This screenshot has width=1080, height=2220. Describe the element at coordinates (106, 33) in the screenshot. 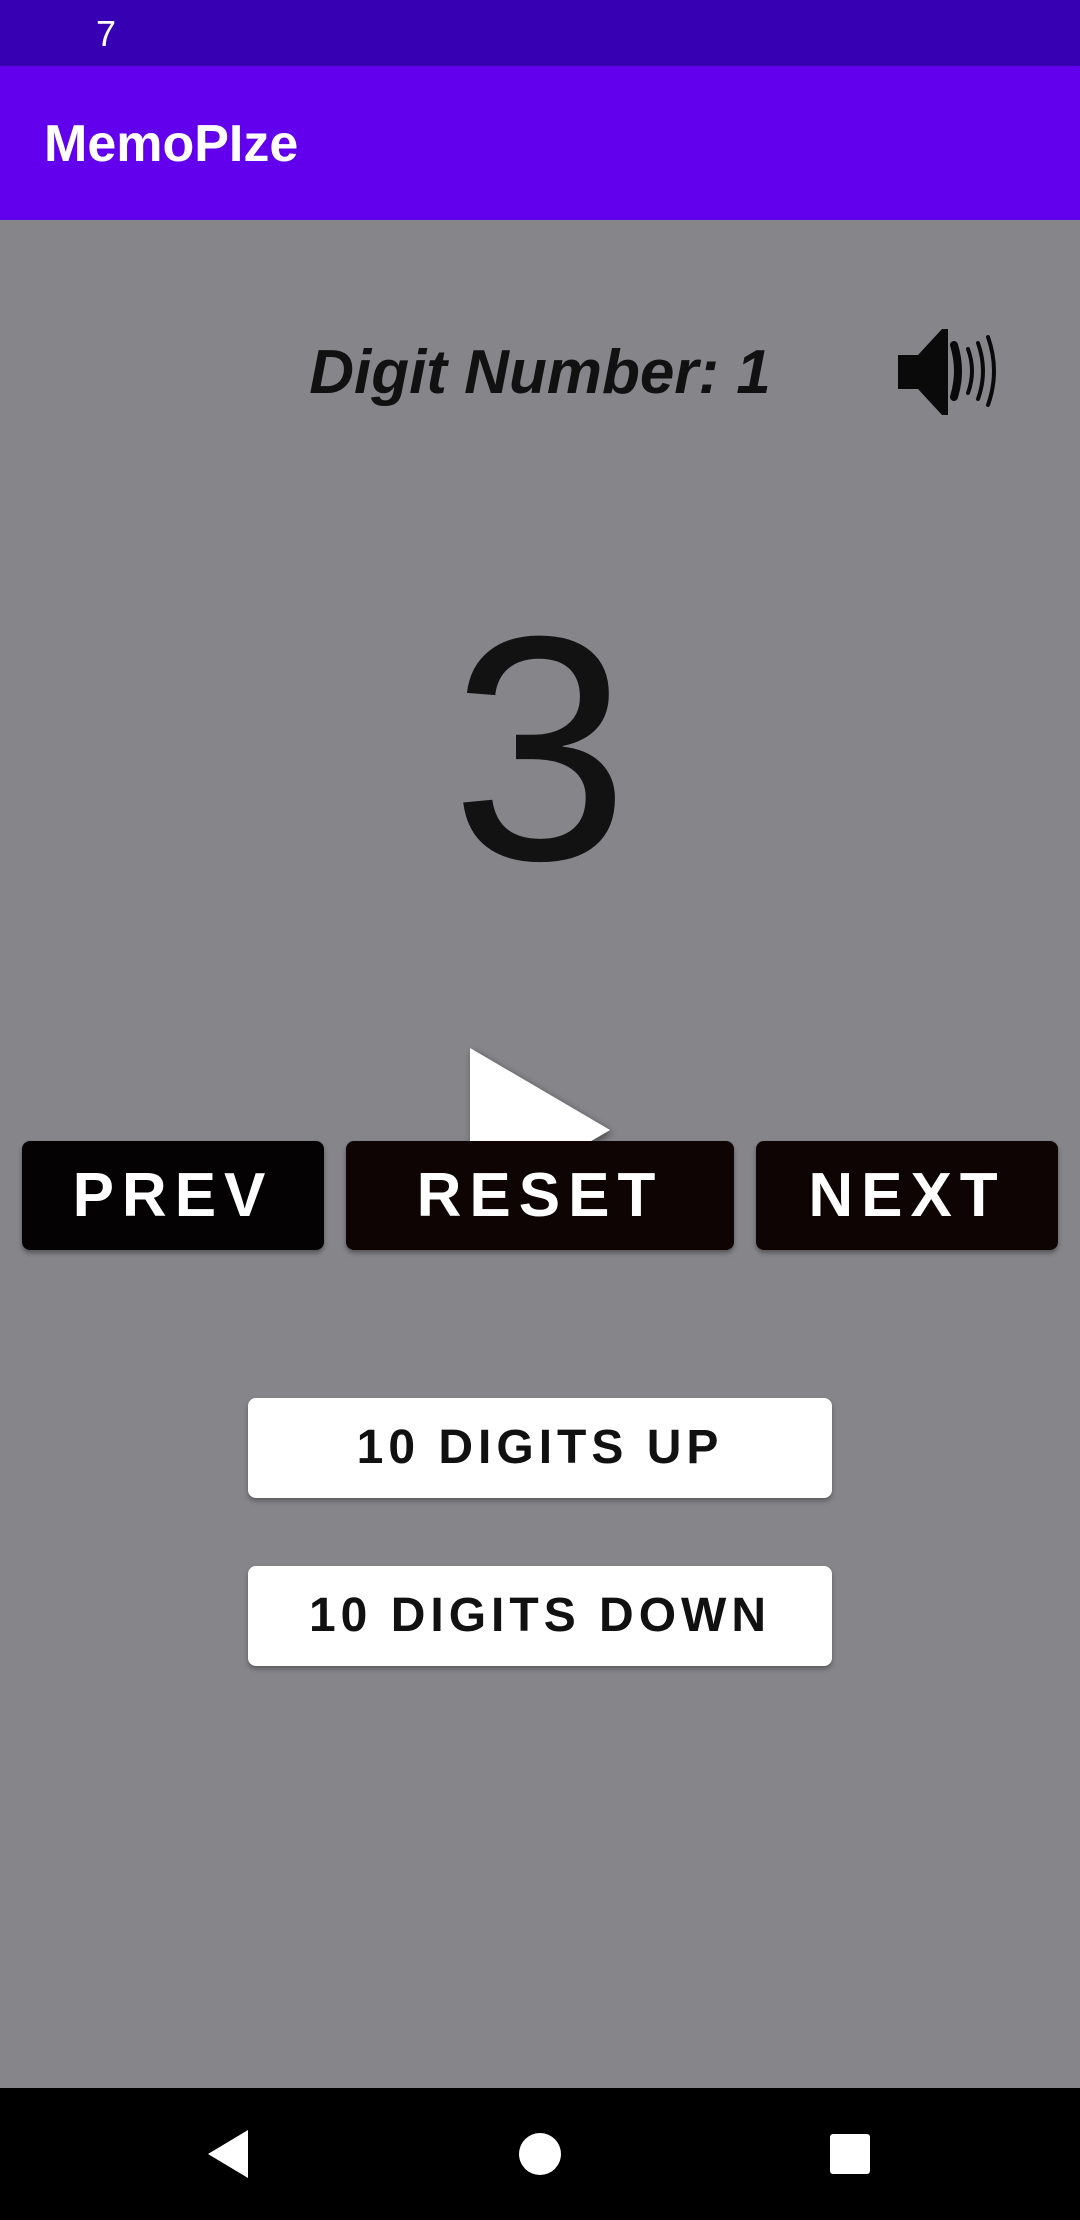

I see `status-time: 7` at that location.